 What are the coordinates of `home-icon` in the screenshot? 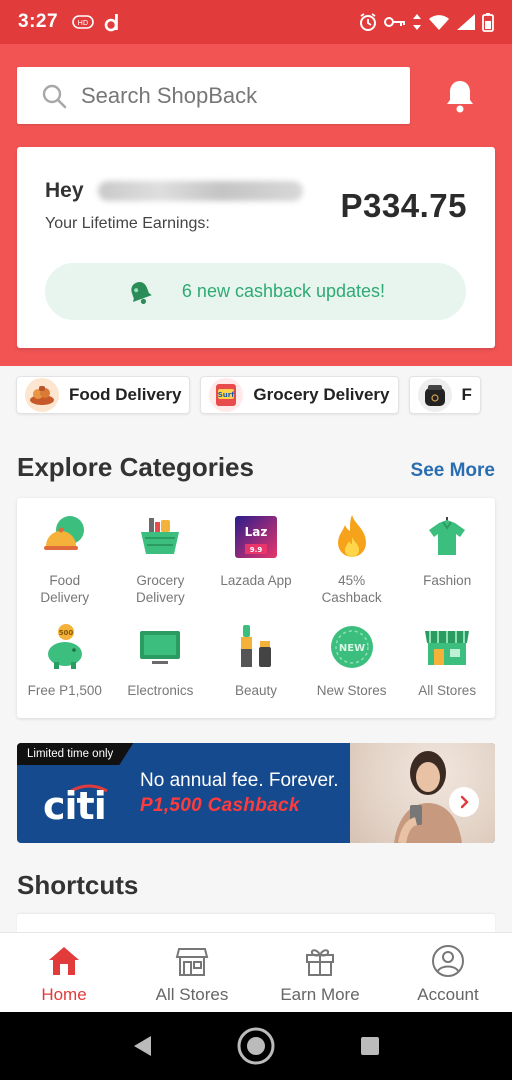 It's located at (64, 961).